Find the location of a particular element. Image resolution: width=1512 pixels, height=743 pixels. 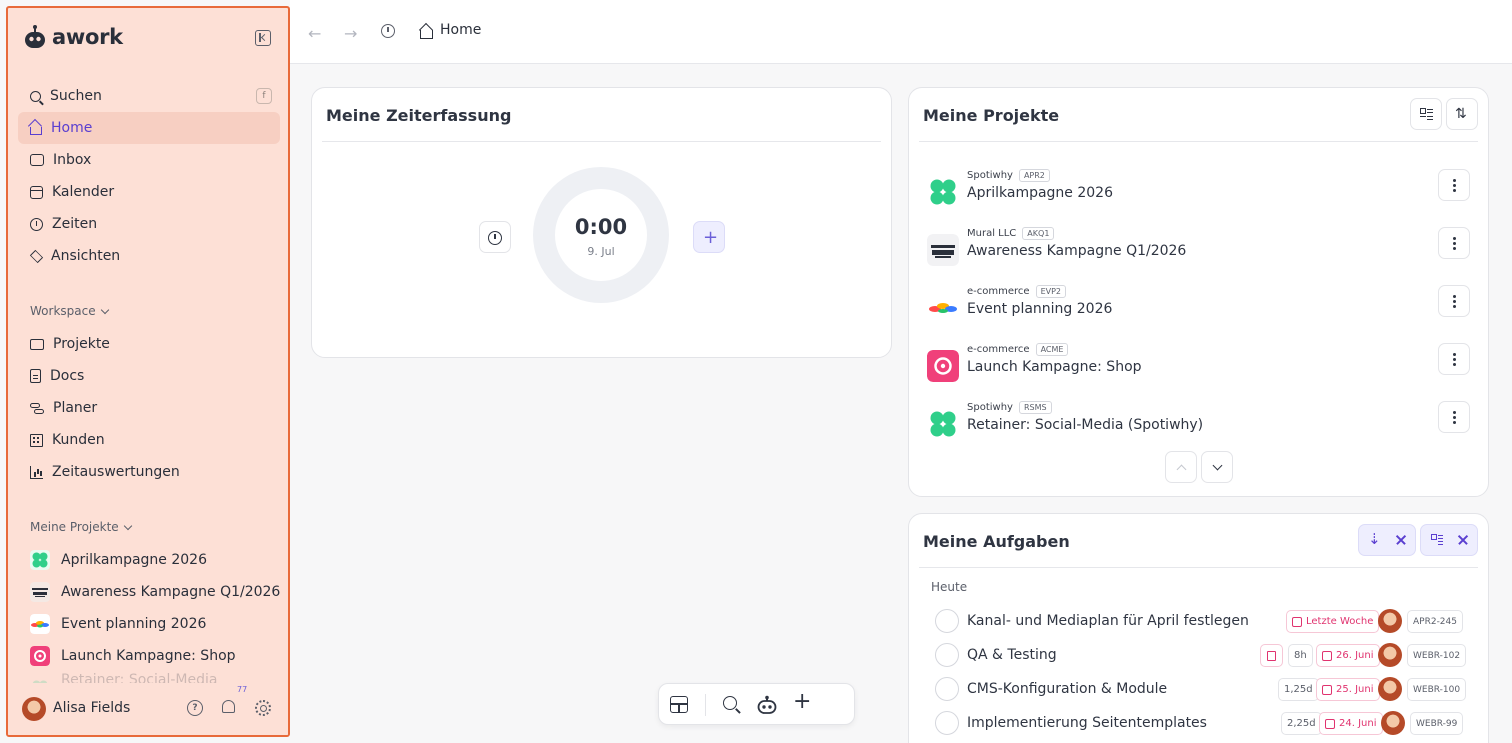

effort-chip: 1,25d is located at coordinates (1298, 689).